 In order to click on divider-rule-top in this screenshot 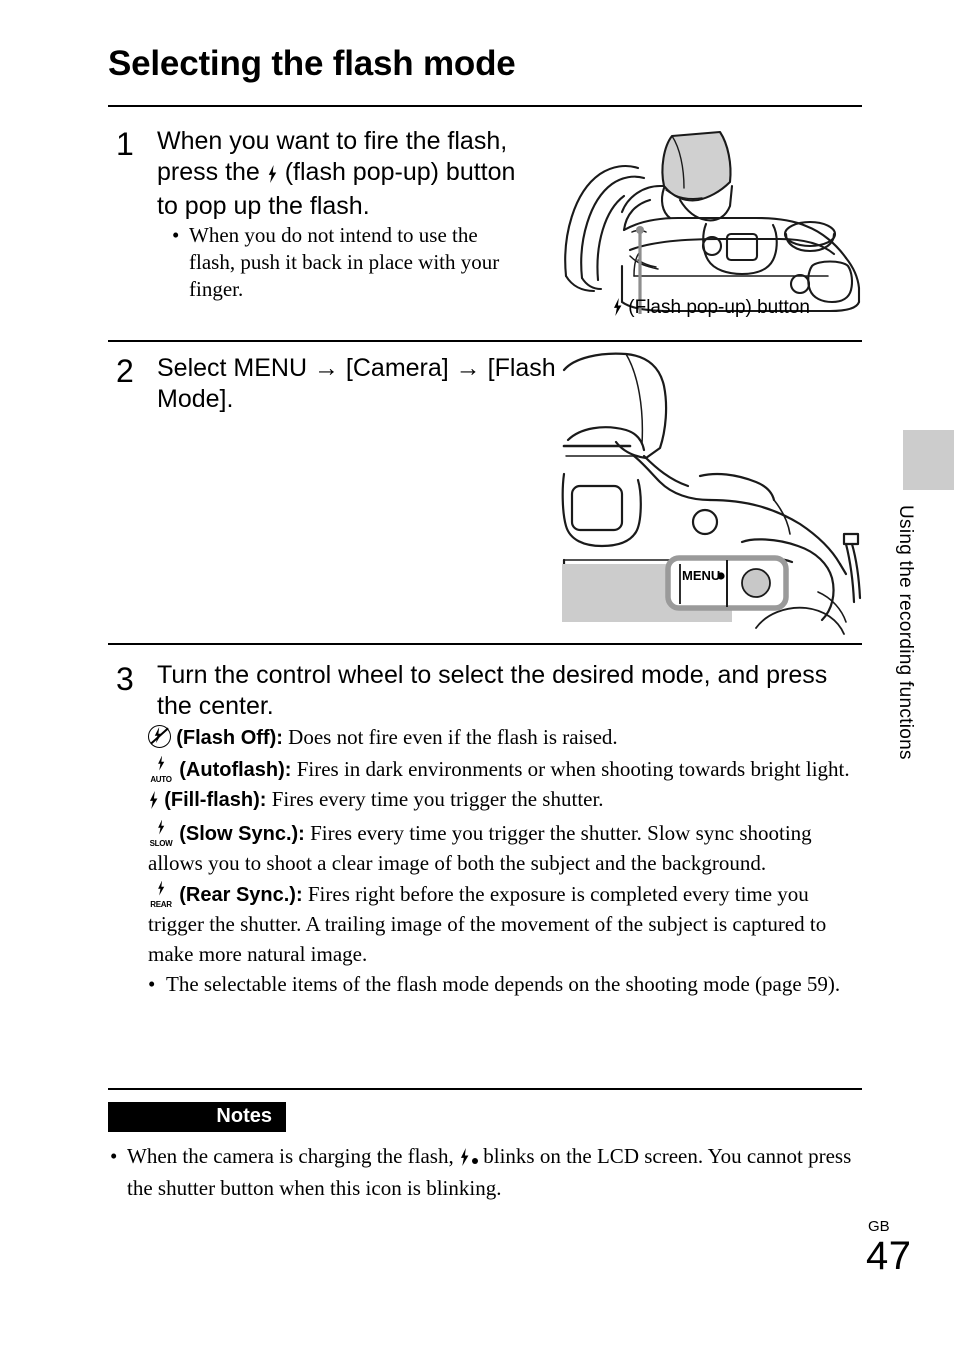, I will do `click(485, 106)`.